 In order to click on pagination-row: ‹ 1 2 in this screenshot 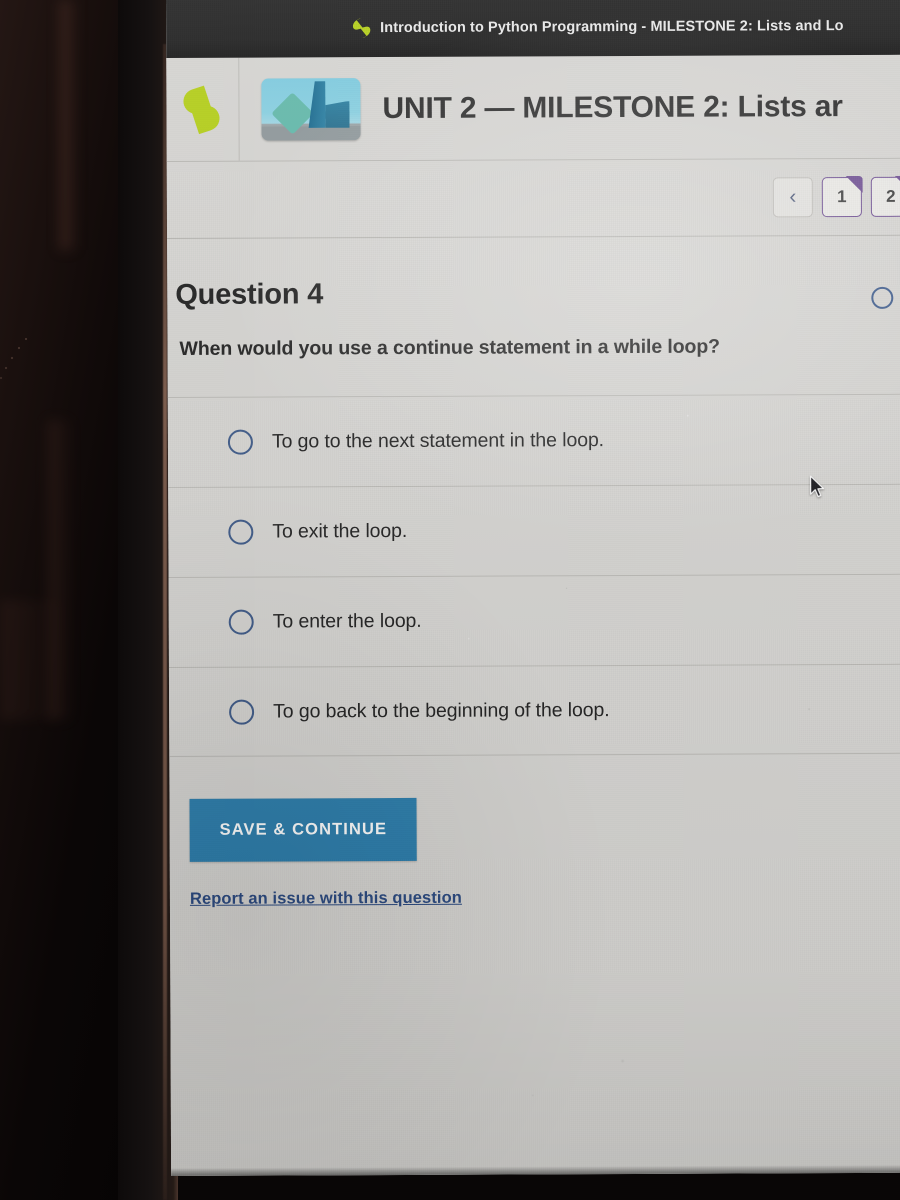, I will do `click(533, 198)`.